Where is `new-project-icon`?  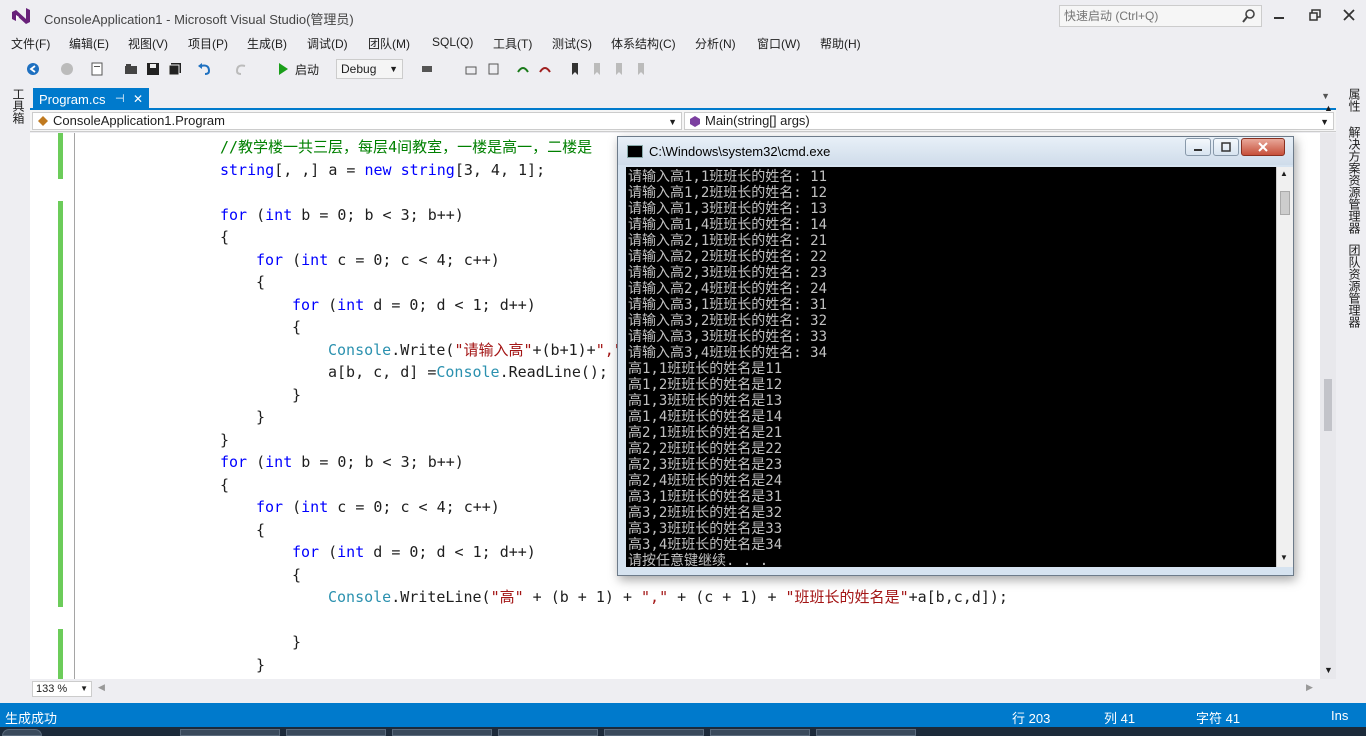
new-project-icon is located at coordinates (97, 69).